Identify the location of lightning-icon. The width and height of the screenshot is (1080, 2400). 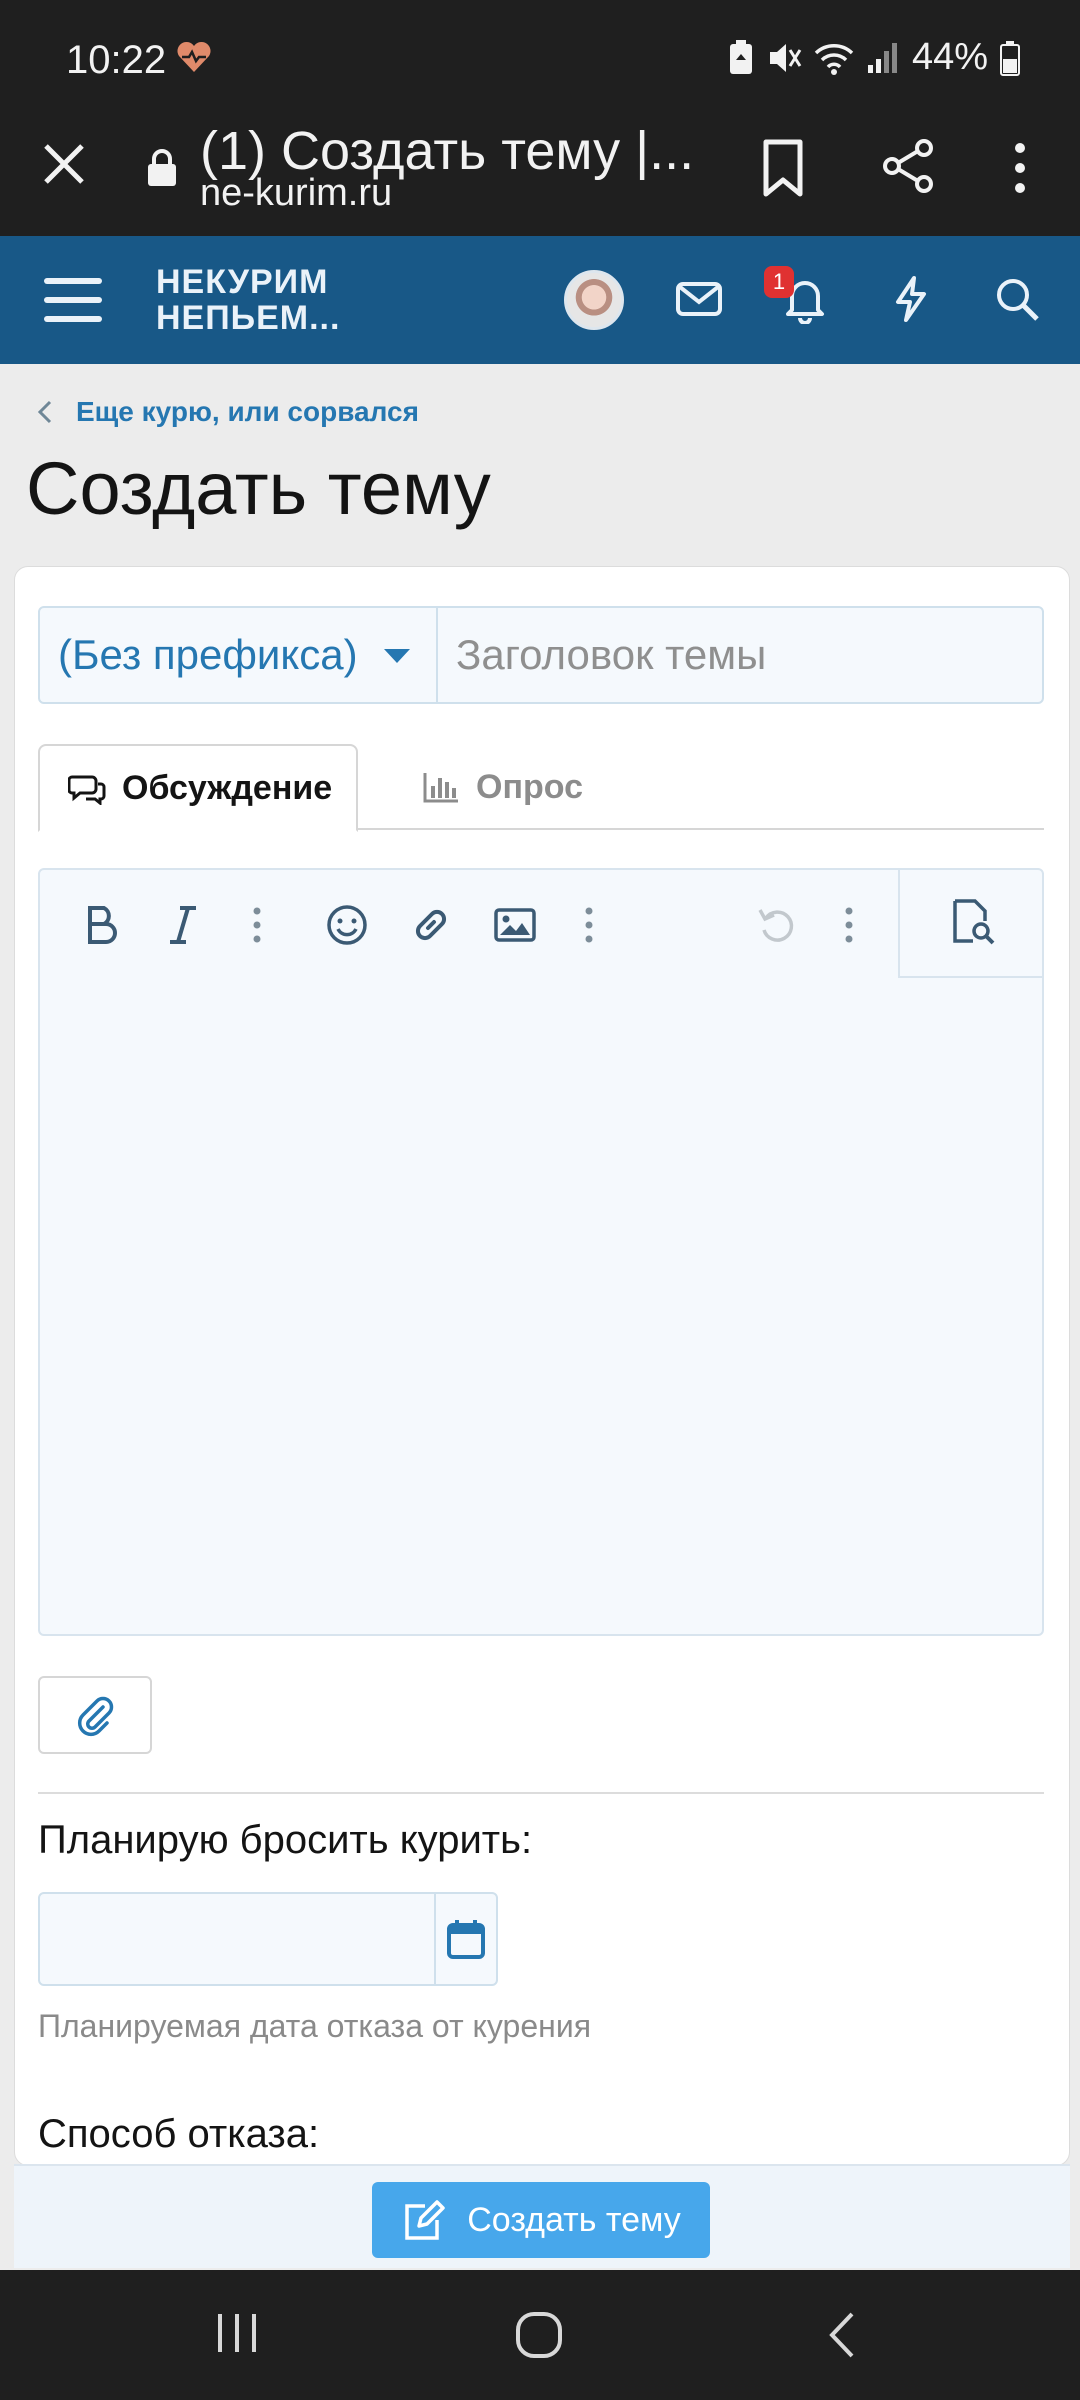
(911, 299).